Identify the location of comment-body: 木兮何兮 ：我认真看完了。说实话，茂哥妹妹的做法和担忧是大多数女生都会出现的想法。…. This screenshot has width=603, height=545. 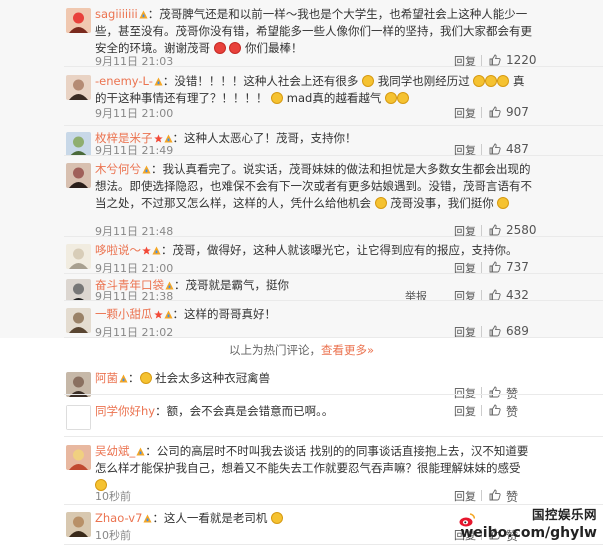
(315, 186).